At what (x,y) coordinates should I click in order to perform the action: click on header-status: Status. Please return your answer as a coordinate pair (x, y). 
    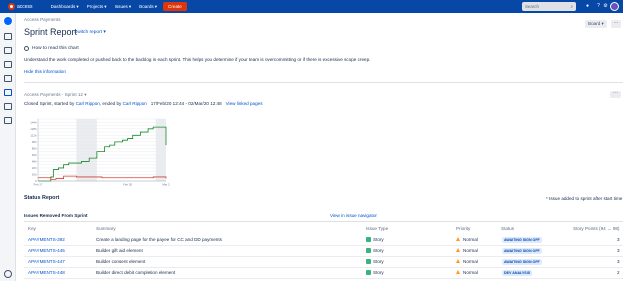
    Looking at the image, I should click on (507, 228).